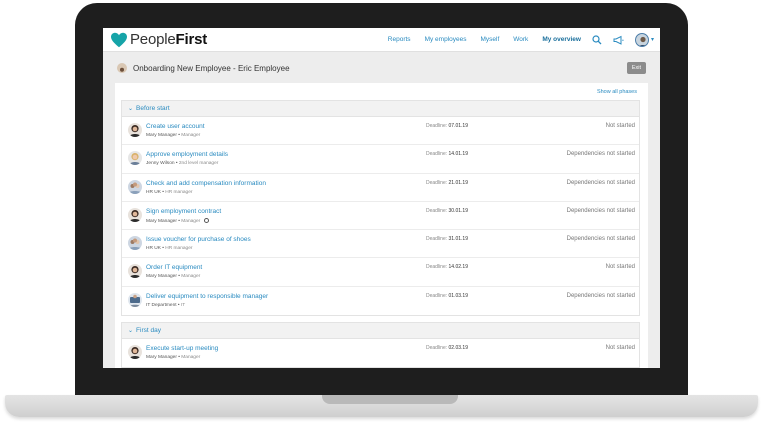 This screenshot has height=430, width=763. What do you see at coordinates (458, 154) in the screenshot?
I see `deadline-date: 14.01.19` at bounding box center [458, 154].